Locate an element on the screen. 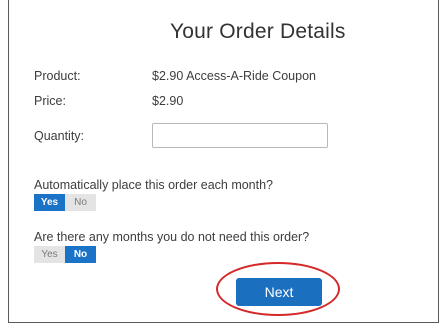 This screenshot has width=443, height=329. skip-months-no-button: No is located at coordinates (80, 254).